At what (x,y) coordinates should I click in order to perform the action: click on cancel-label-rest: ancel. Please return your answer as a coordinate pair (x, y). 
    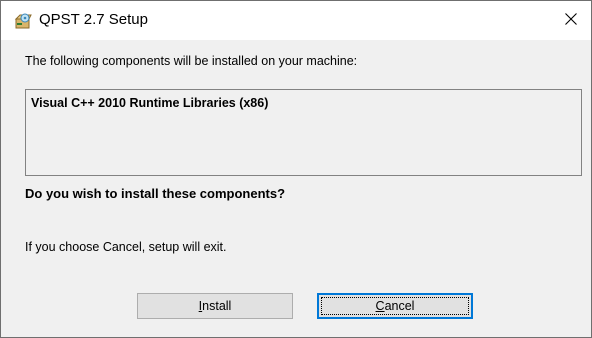
    Looking at the image, I should click on (399, 306).